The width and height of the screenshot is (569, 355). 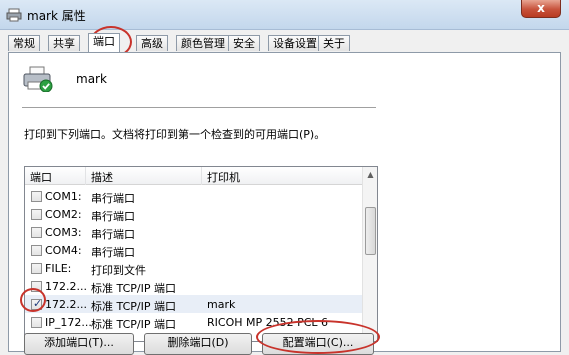 I want to click on list-item: FILE: 打印到文件, so click(x=194, y=268).